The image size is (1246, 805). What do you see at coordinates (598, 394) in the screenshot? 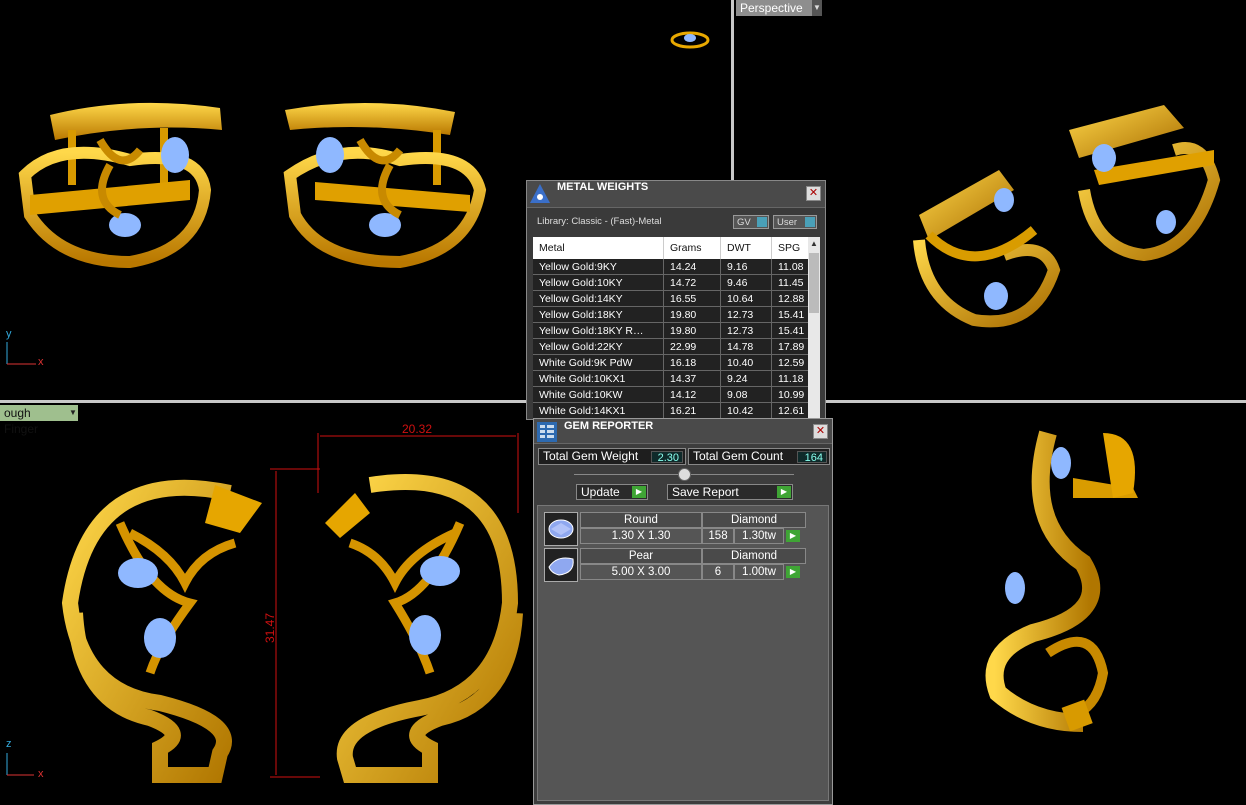
I see `cell-metal: White Gold:10KW` at bounding box center [598, 394].